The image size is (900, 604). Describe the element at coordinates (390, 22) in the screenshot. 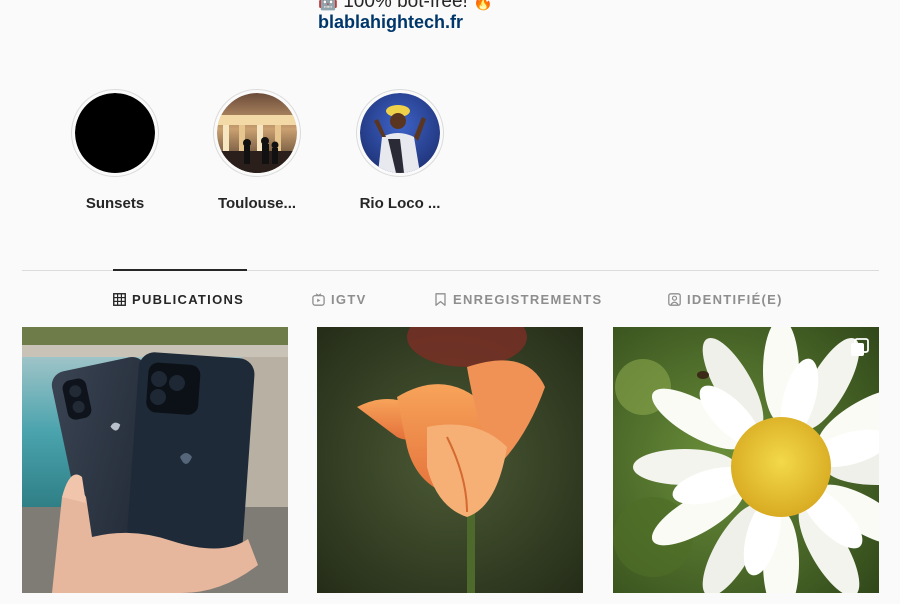

I see `bio-website-link: blablahightech.fr` at that location.